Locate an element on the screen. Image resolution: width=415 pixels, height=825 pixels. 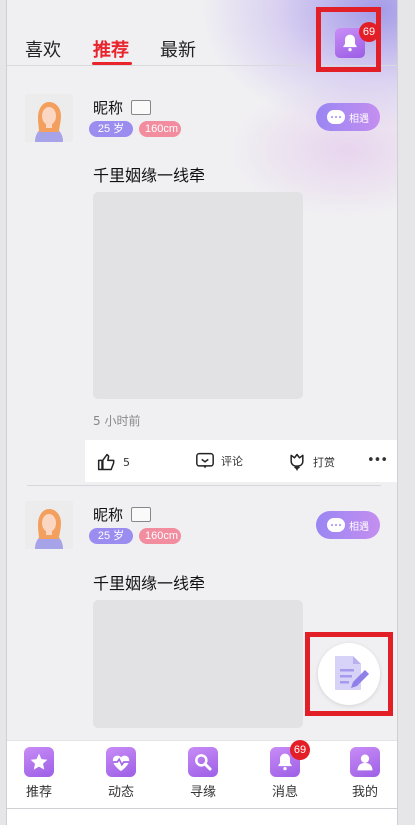
nav-label: 寻缘 is located at coordinates (202, 792).